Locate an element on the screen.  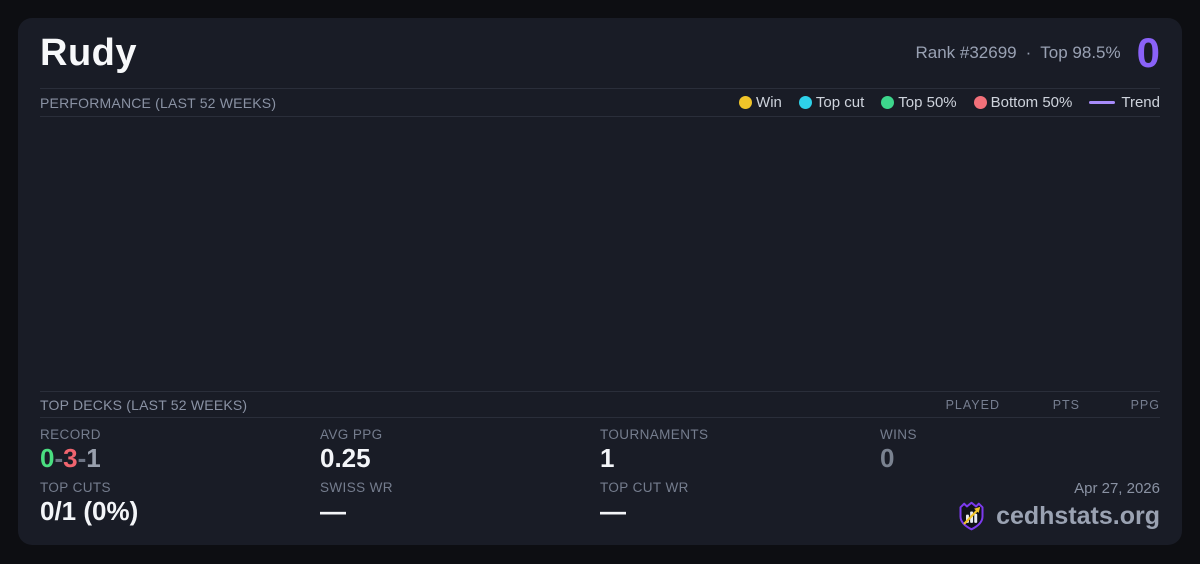
performance-section-title: PERFORMANCE (LAST 52 WEEKS) is located at coordinates (158, 102).